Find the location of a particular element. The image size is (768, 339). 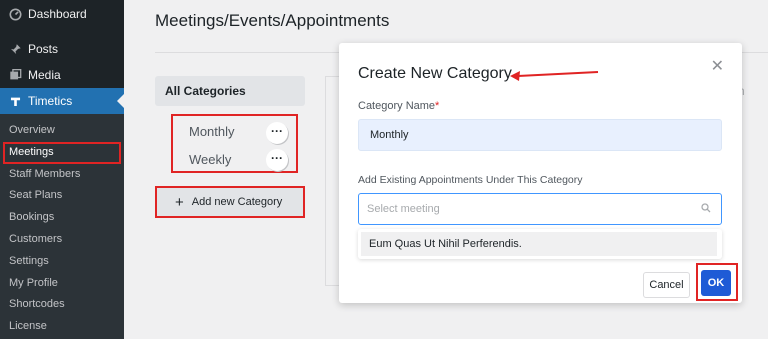

submenu-item-customers: Customers is located at coordinates (62, 240).